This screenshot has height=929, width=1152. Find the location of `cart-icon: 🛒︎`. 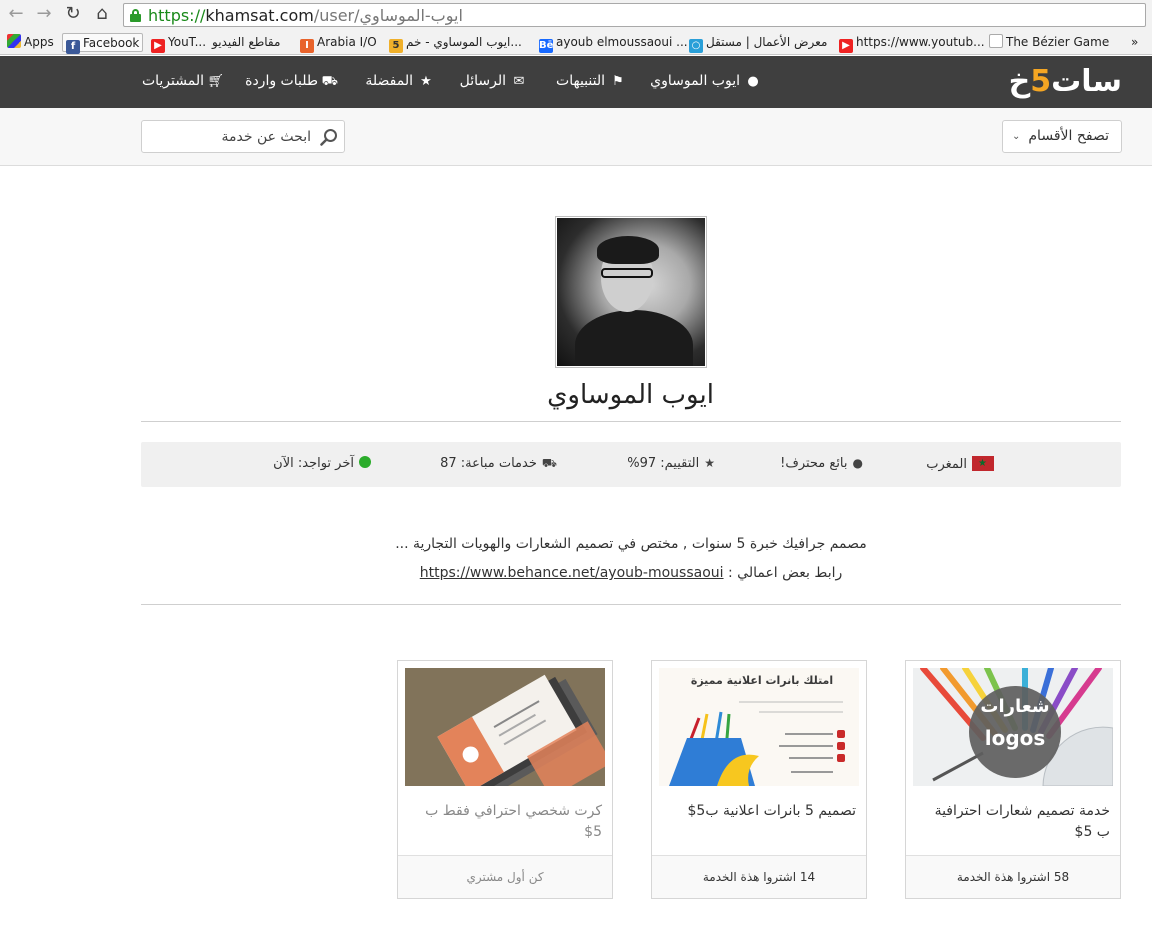

cart-icon: 🛒︎ is located at coordinates (215, 81).